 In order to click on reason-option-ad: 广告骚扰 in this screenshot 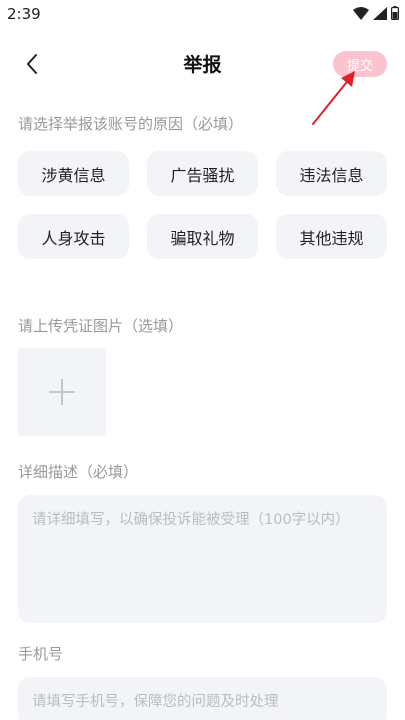, I will do `click(202, 173)`.